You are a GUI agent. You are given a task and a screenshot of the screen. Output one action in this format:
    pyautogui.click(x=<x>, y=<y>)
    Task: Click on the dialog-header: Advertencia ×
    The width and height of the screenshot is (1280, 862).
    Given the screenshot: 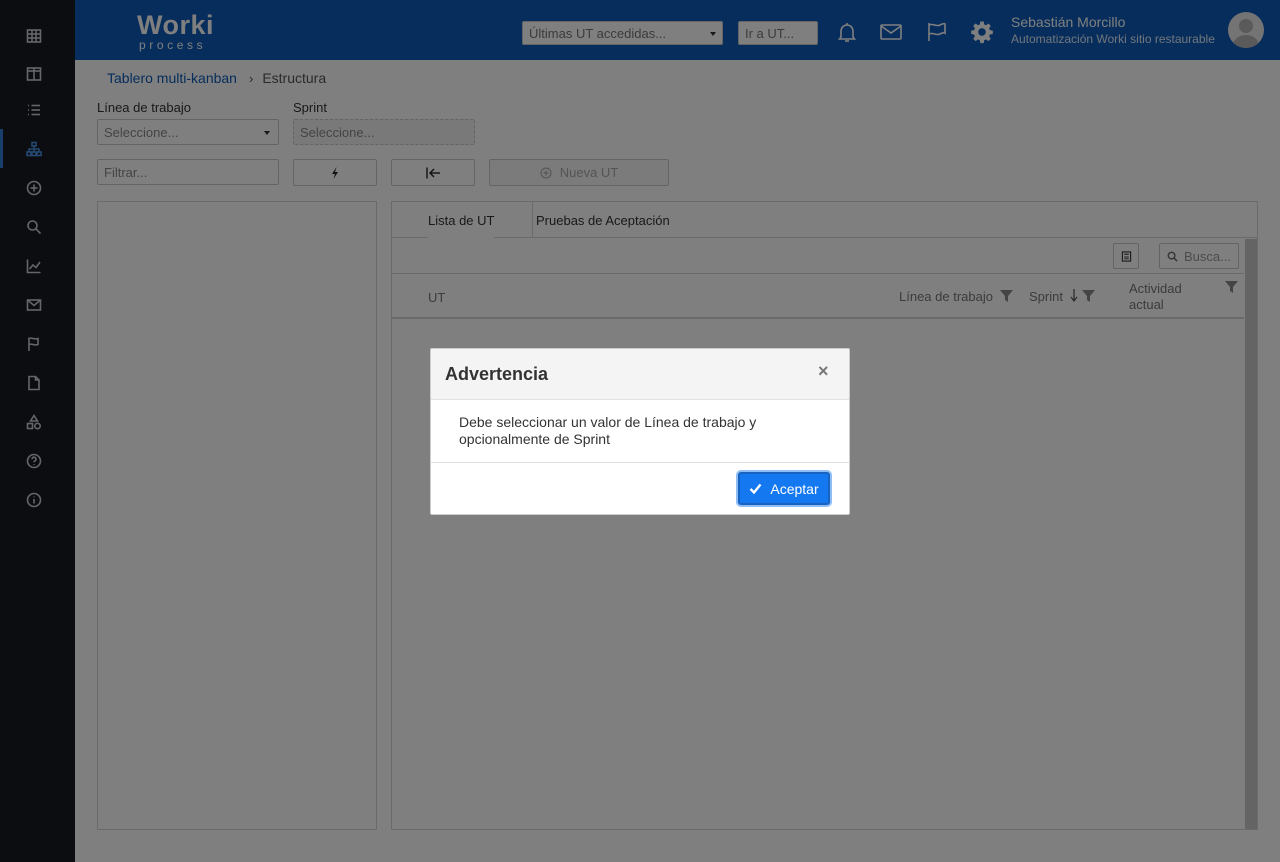 What is the action you would take?
    pyautogui.click(x=640, y=374)
    